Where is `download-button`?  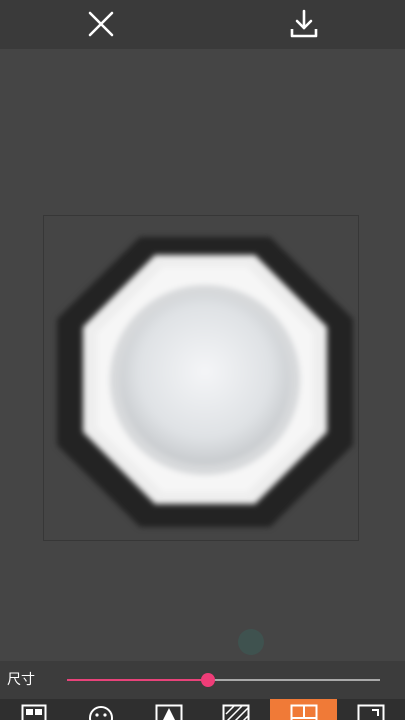
download-button is located at coordinates (304, 24).